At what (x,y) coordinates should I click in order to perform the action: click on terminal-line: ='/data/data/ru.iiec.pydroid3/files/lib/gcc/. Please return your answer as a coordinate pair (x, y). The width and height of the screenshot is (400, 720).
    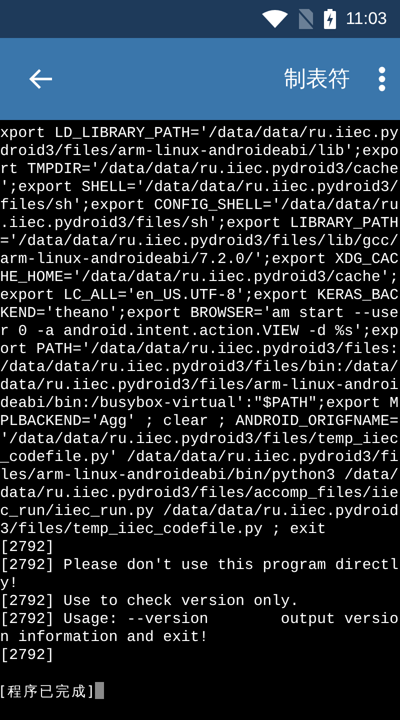
    Looking at the image, I should click on (199, 241).